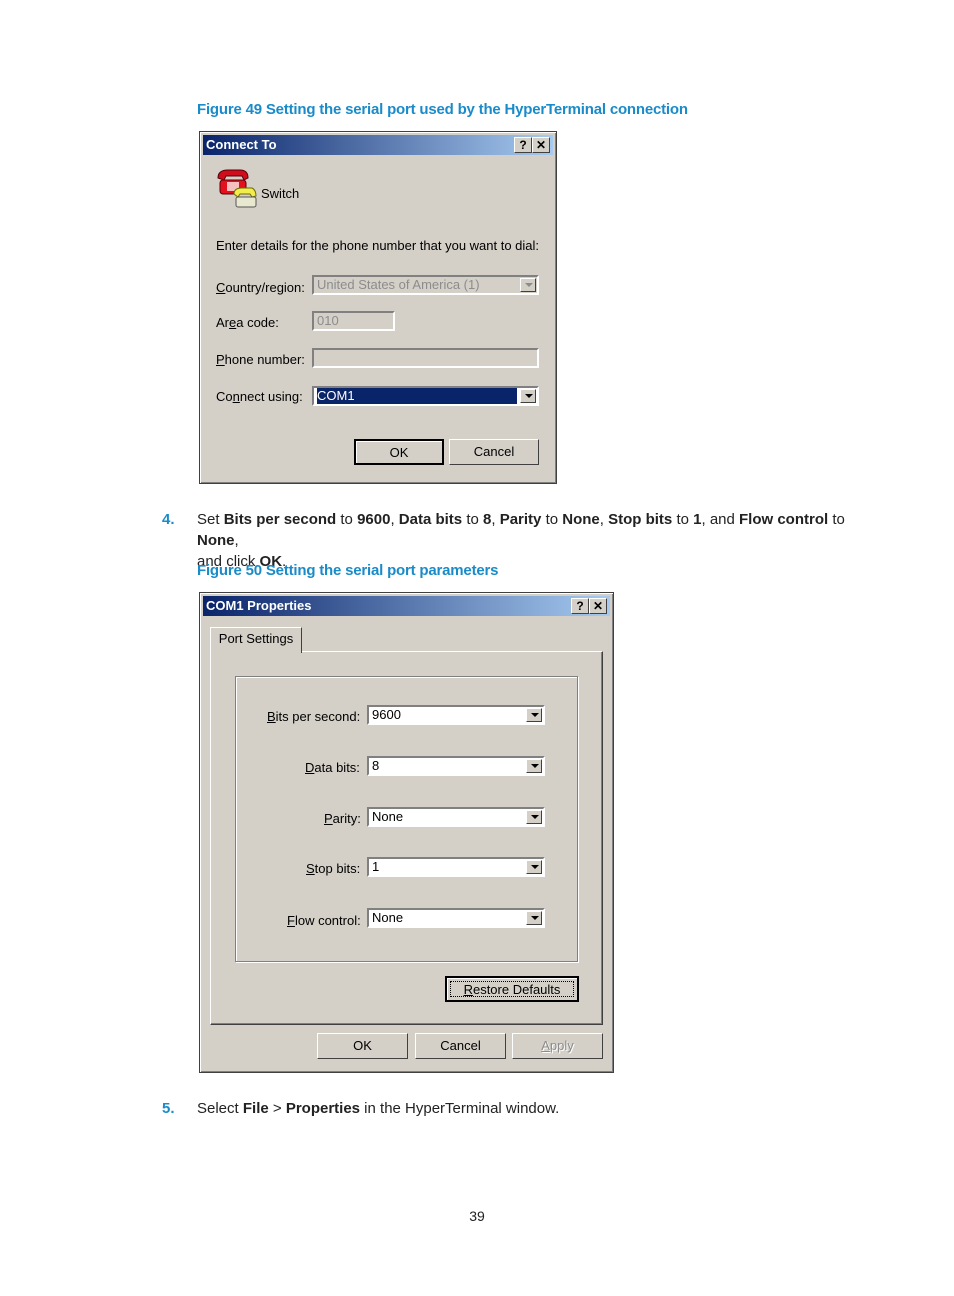 Image resolution: width=954 pixels, height=1296 pixels. What do you see at coordinates (224, 396) in the screenshot?
I see `label-part: Co` at bounding box center [224, 396].